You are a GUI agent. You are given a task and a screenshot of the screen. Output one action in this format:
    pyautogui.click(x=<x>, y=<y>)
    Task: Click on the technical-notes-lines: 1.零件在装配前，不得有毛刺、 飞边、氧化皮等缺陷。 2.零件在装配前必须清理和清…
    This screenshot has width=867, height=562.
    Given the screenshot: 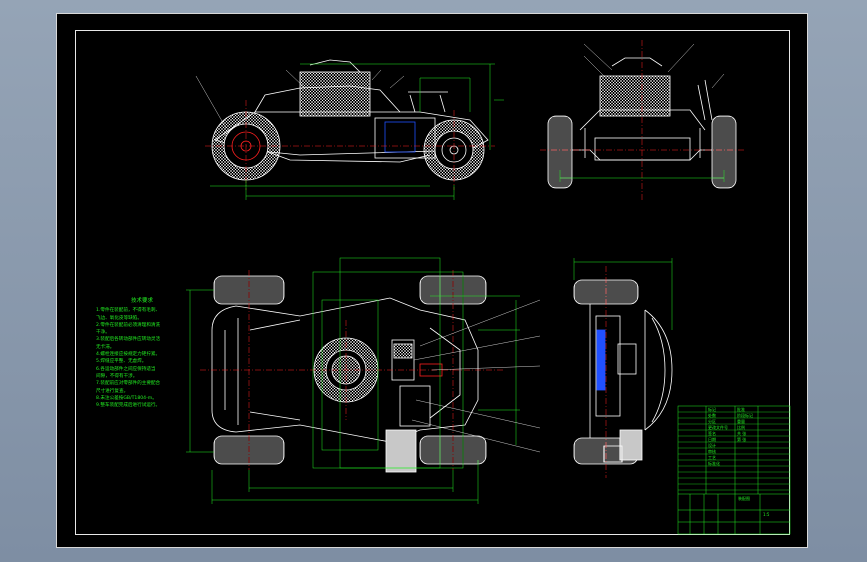 What is the action you would take?
    pyautogui.click(x=142, y=358)
    